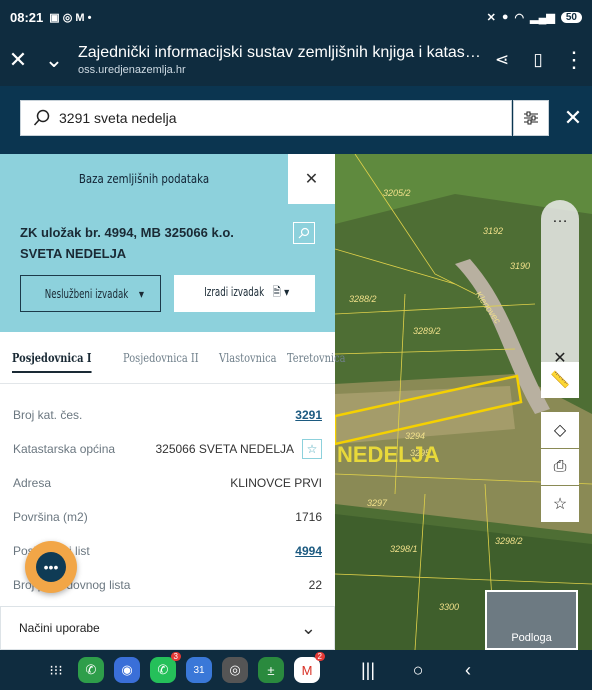 This screenshot has height=690, width=592. What do you see at coordinates (127, 670) in the screenshot?
I see `messages-app-icon: ◉` at bounding box center [127, 670].